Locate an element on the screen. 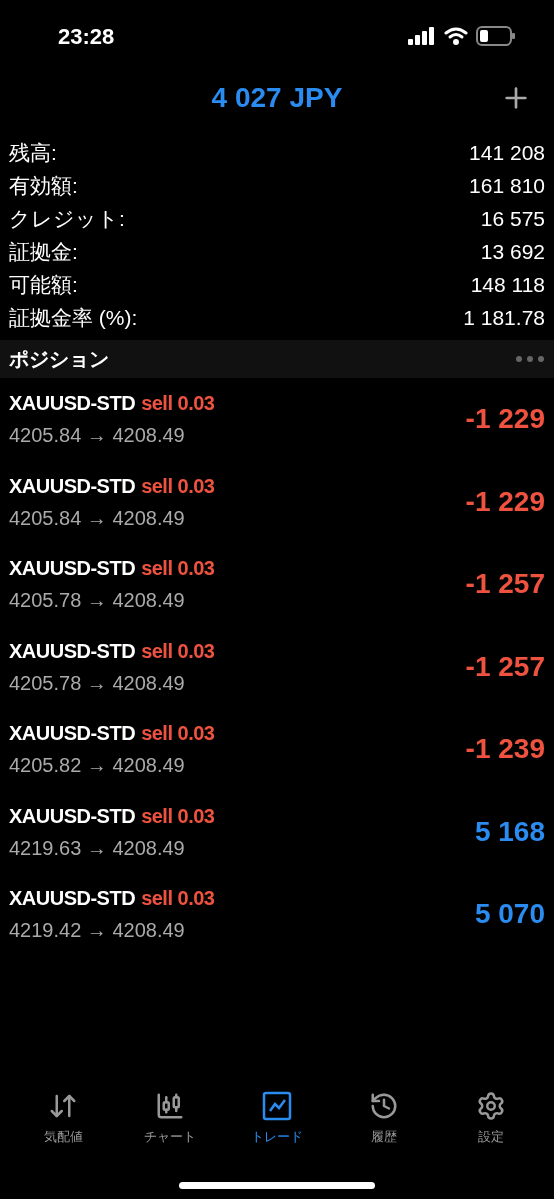 This screenshot has height=1199, width=554. tab-item: 設定 is located at coordinates (490, 1118).